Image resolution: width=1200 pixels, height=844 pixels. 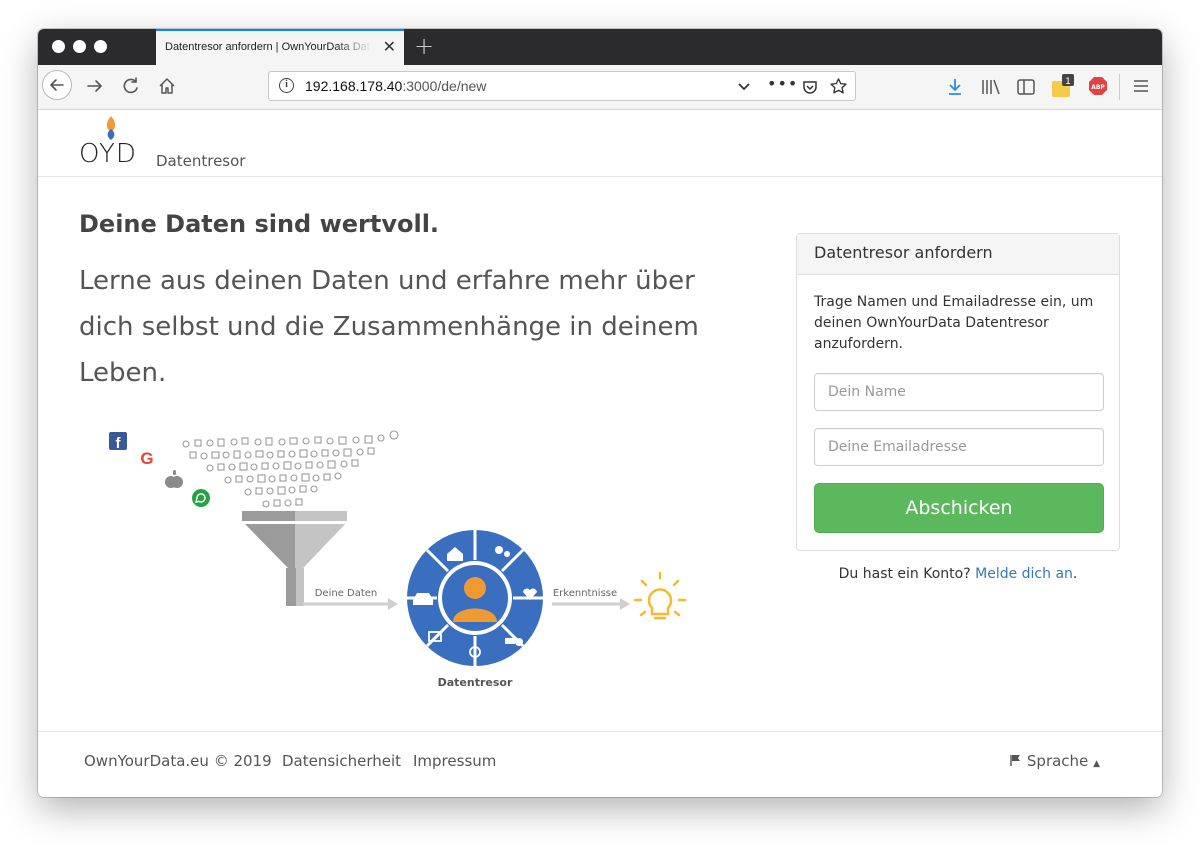 What do you see at coordinates (475, 682) in the screenshot?
I see `label-datentresor: Datentresor` at bounding box center [475, 682].